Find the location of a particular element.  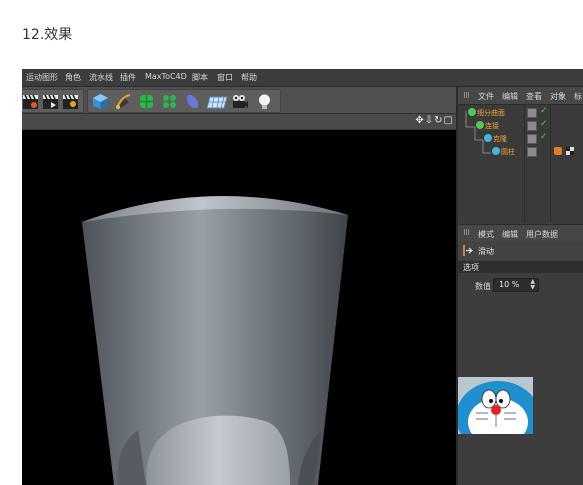

menu-plugins: 插件 is located at coordinates (128, 77).